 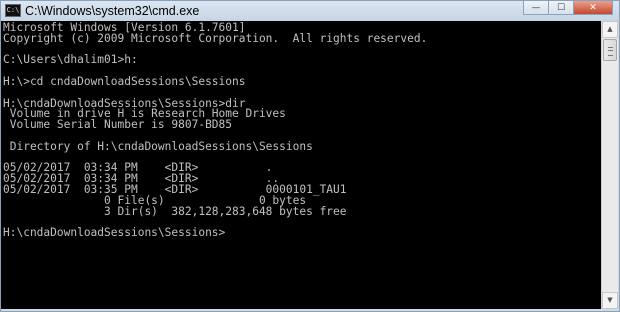 What do you see at coordinates (593, 8) in the screenshot?
I see `close-button: ✕` at bounding box center [593, 8].